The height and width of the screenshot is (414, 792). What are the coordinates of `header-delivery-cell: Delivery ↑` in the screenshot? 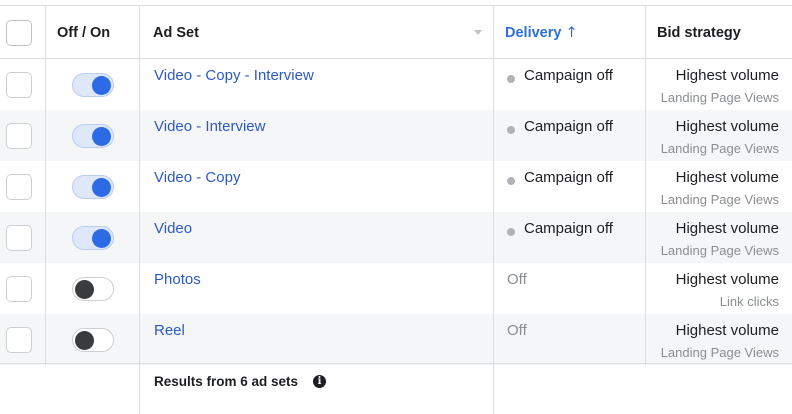 It's located at (570, 32).